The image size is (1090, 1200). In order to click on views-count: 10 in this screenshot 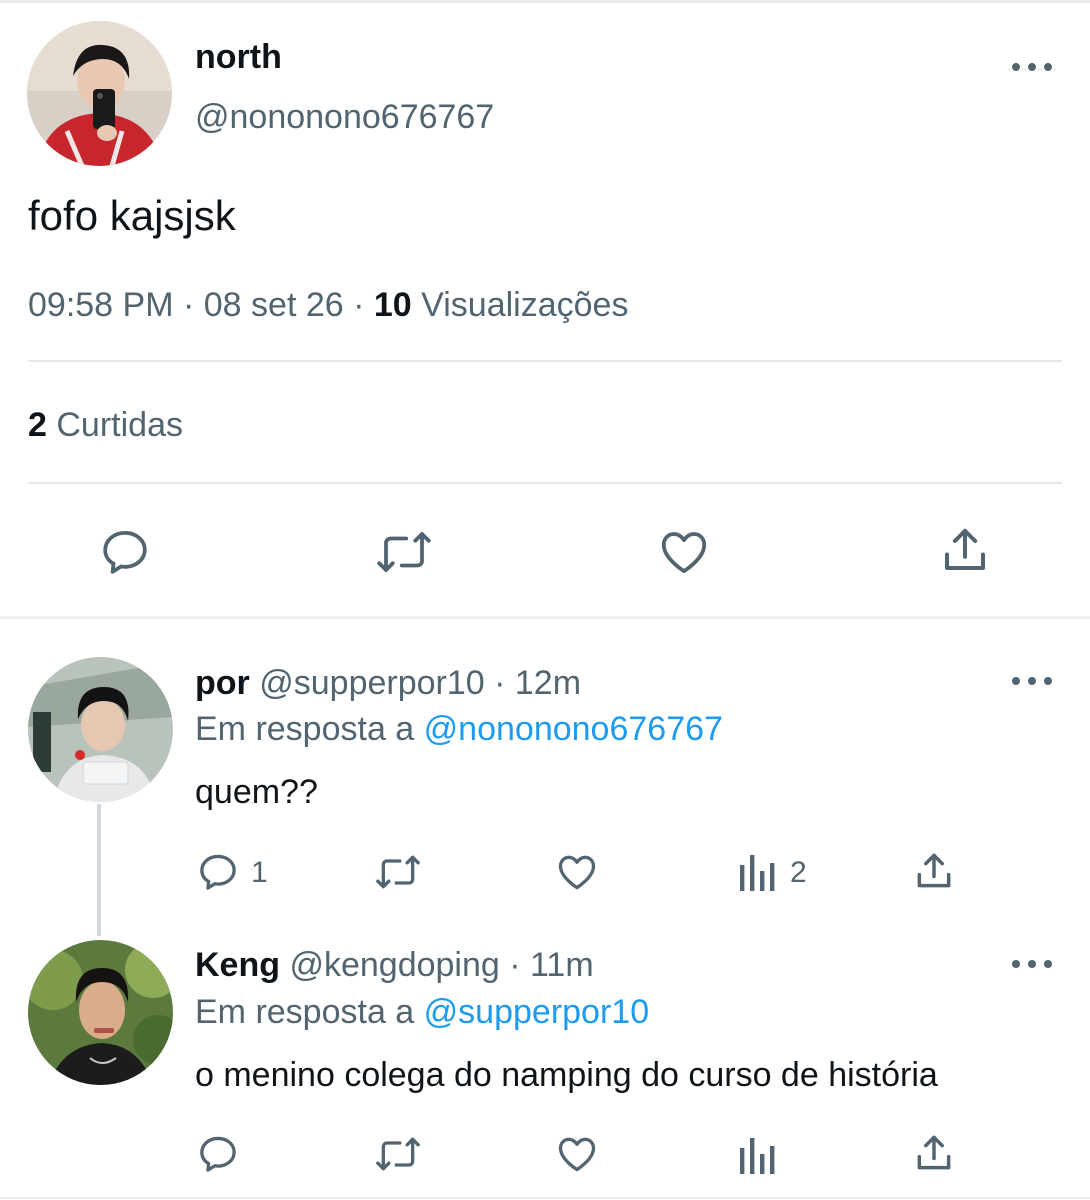, I will do `click(392, 305)`.